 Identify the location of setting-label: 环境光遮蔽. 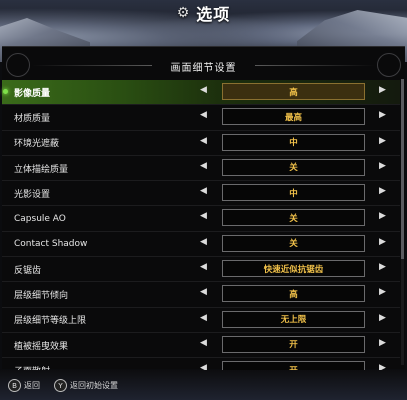
(37, 144).